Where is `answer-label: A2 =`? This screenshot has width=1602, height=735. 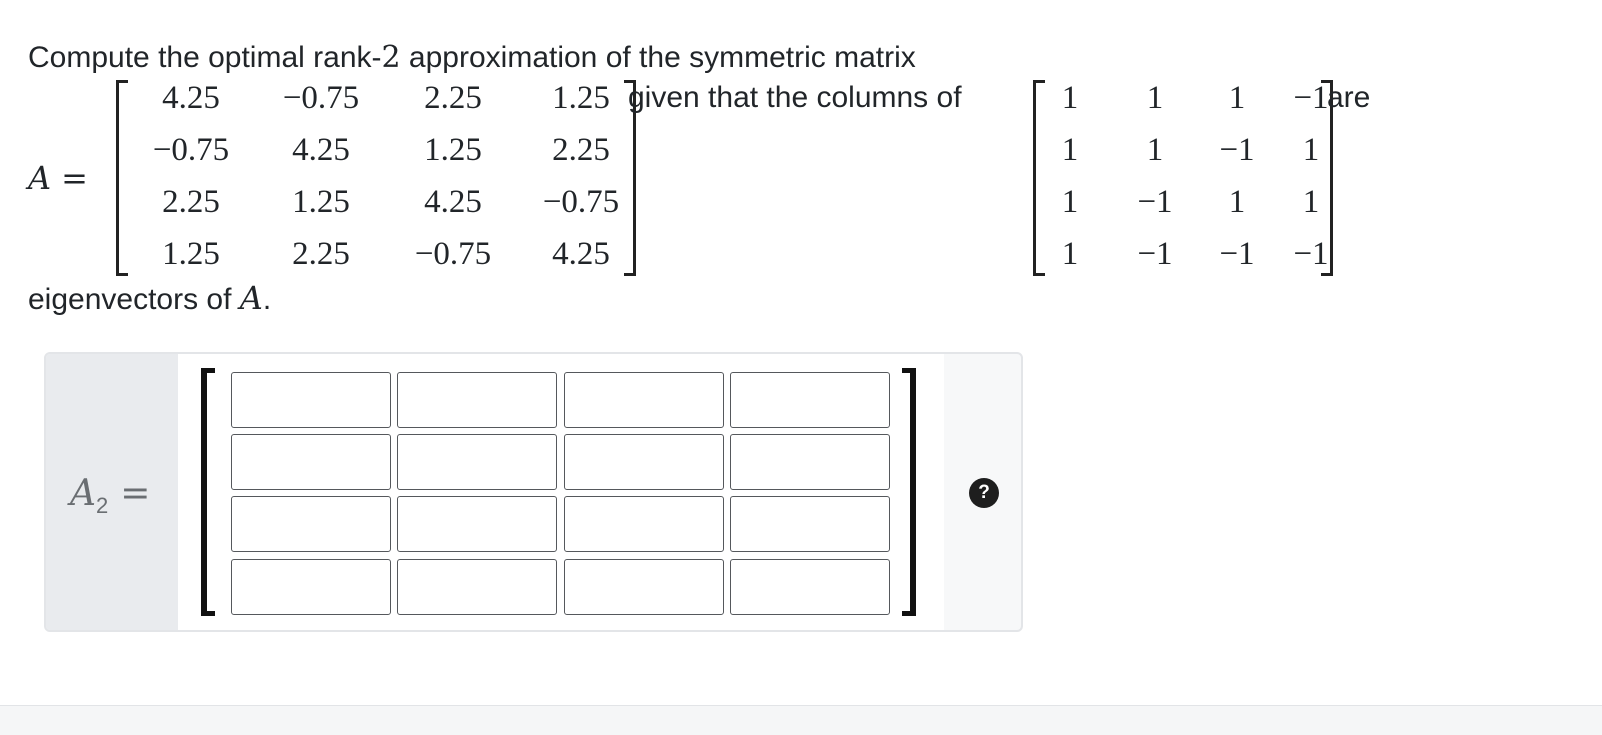 answer-label: A2 = is located at coordinates (110, 495).